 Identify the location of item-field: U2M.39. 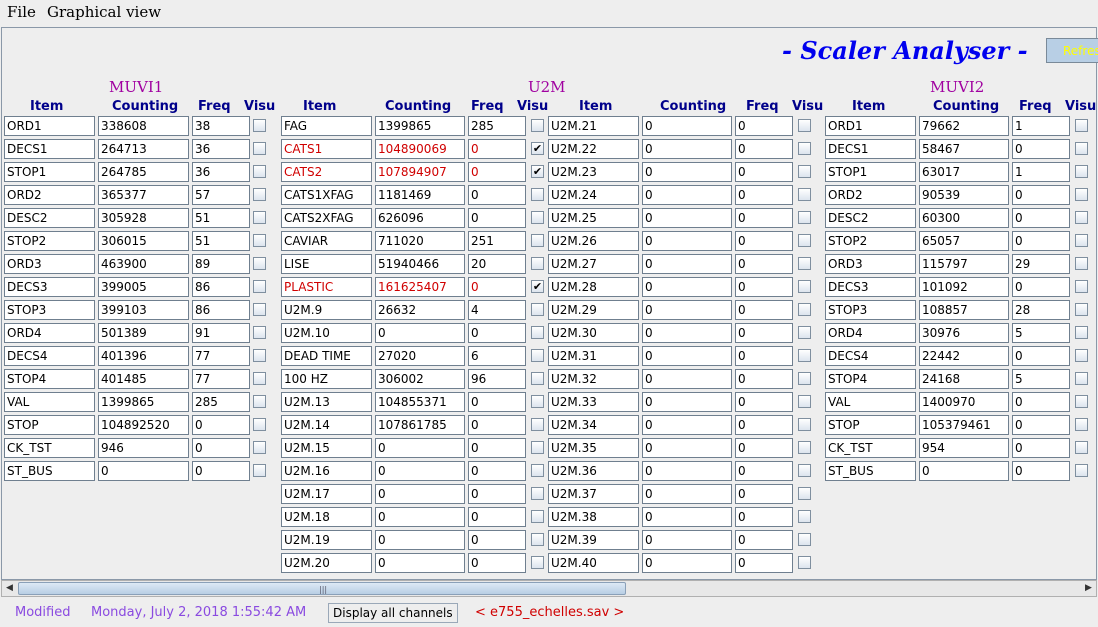
(593, 540).